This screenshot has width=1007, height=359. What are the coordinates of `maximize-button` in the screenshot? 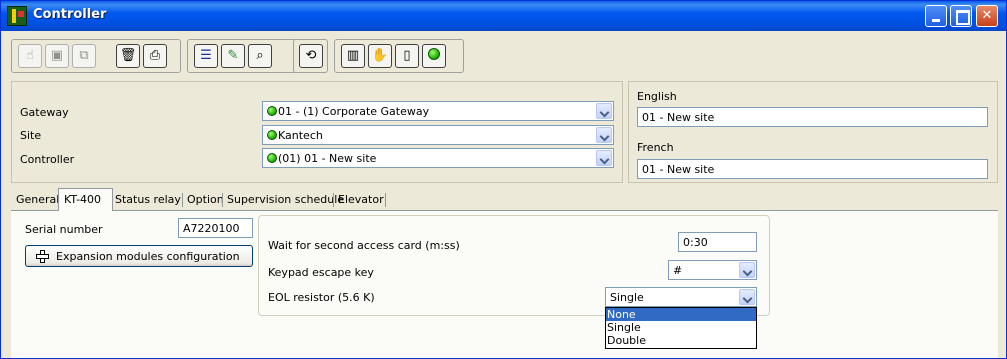 It's located at (961, 16).